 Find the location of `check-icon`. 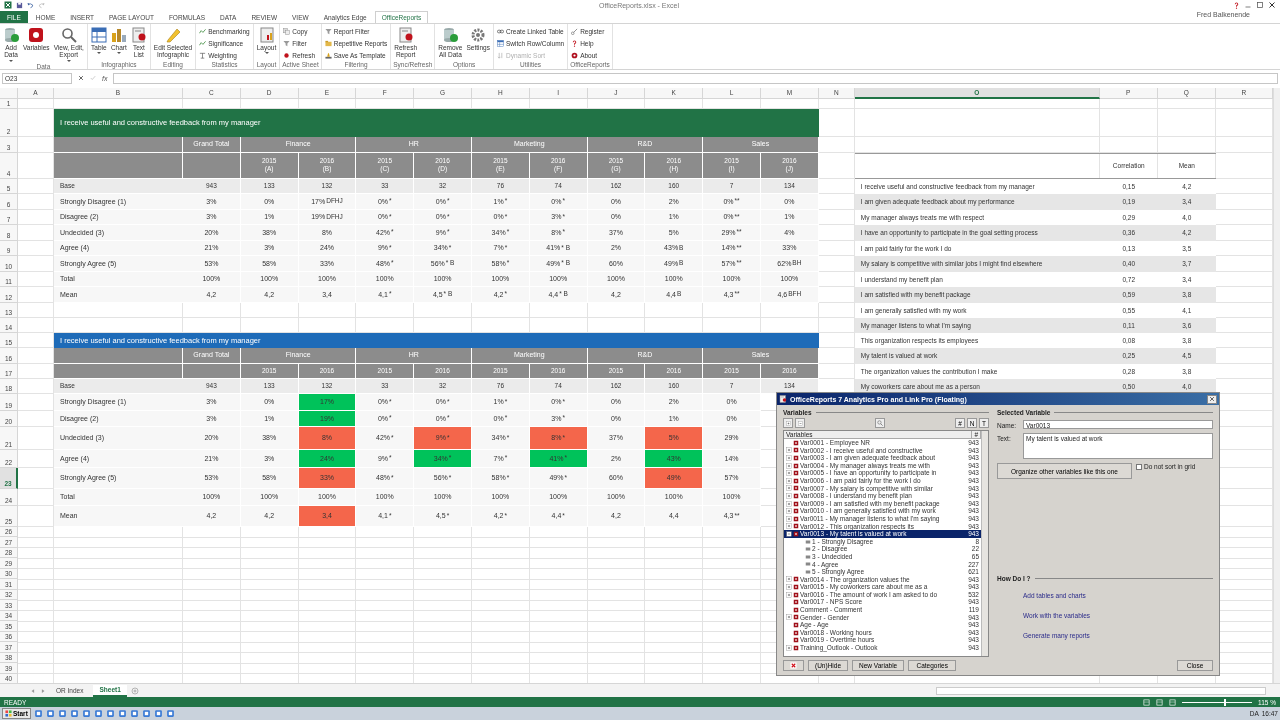

check-icon is located at coordinates (93, 78).